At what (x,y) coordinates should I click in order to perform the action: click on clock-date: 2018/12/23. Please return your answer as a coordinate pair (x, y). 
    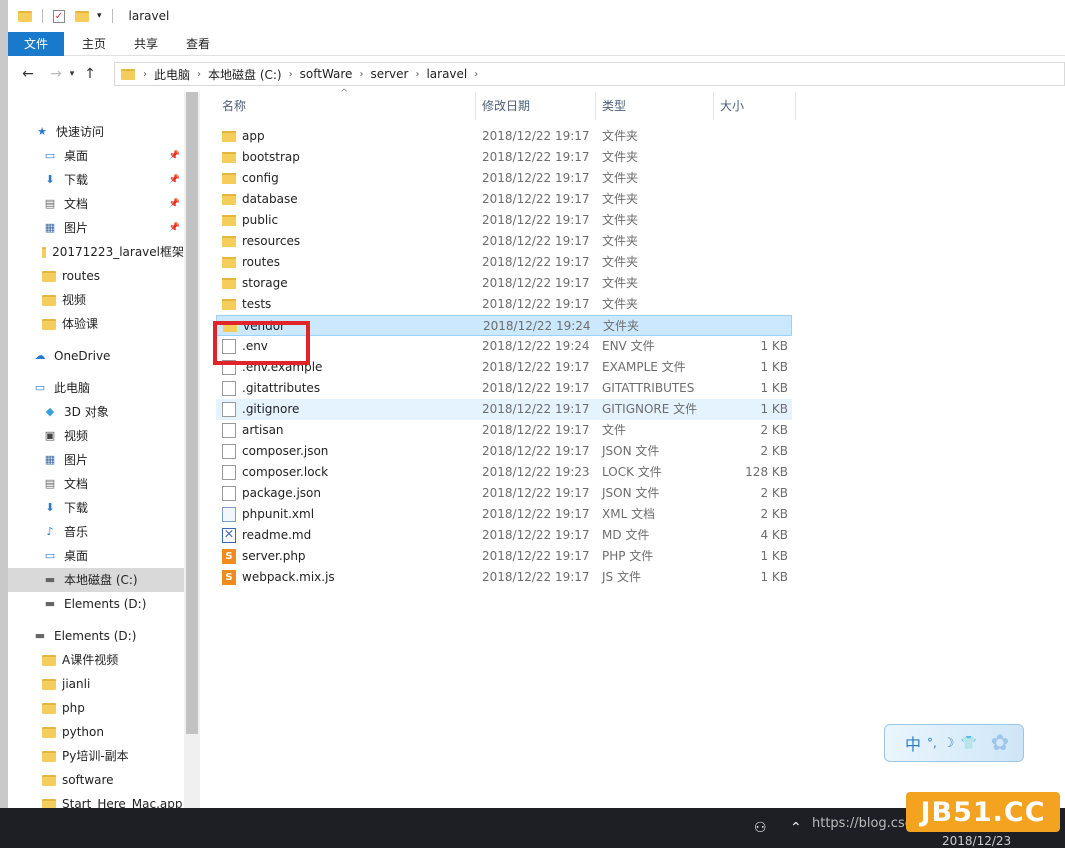
    Looking at the image, I should click on (976, 841).